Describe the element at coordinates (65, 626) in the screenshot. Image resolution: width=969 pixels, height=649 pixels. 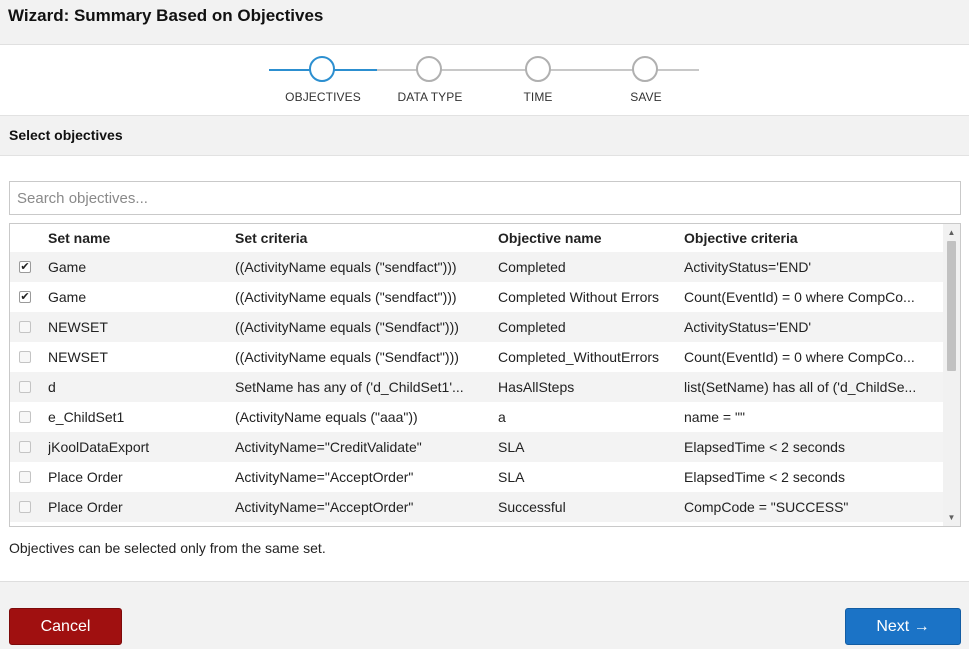
I see `cancel-button: Cancel` at that location.